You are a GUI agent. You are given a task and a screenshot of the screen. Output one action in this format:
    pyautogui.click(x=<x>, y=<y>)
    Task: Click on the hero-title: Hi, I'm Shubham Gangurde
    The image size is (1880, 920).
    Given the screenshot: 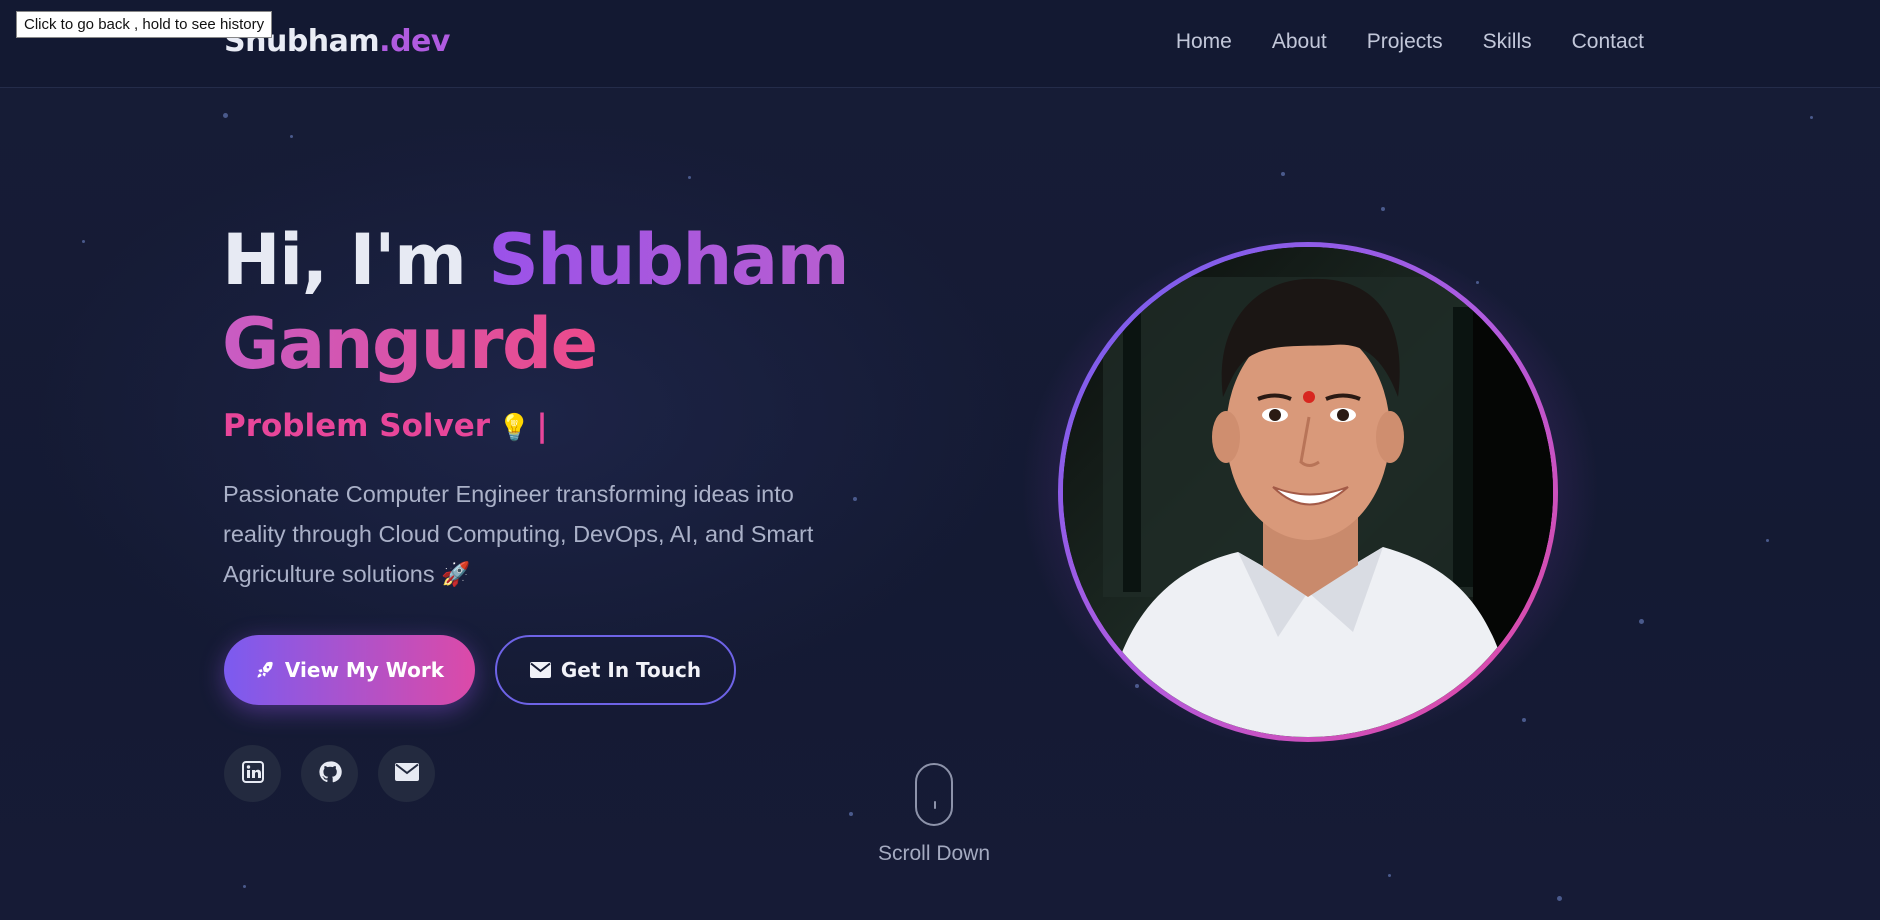 What is the action you would take?
    pyautogui.click(x=536, y=302)
    